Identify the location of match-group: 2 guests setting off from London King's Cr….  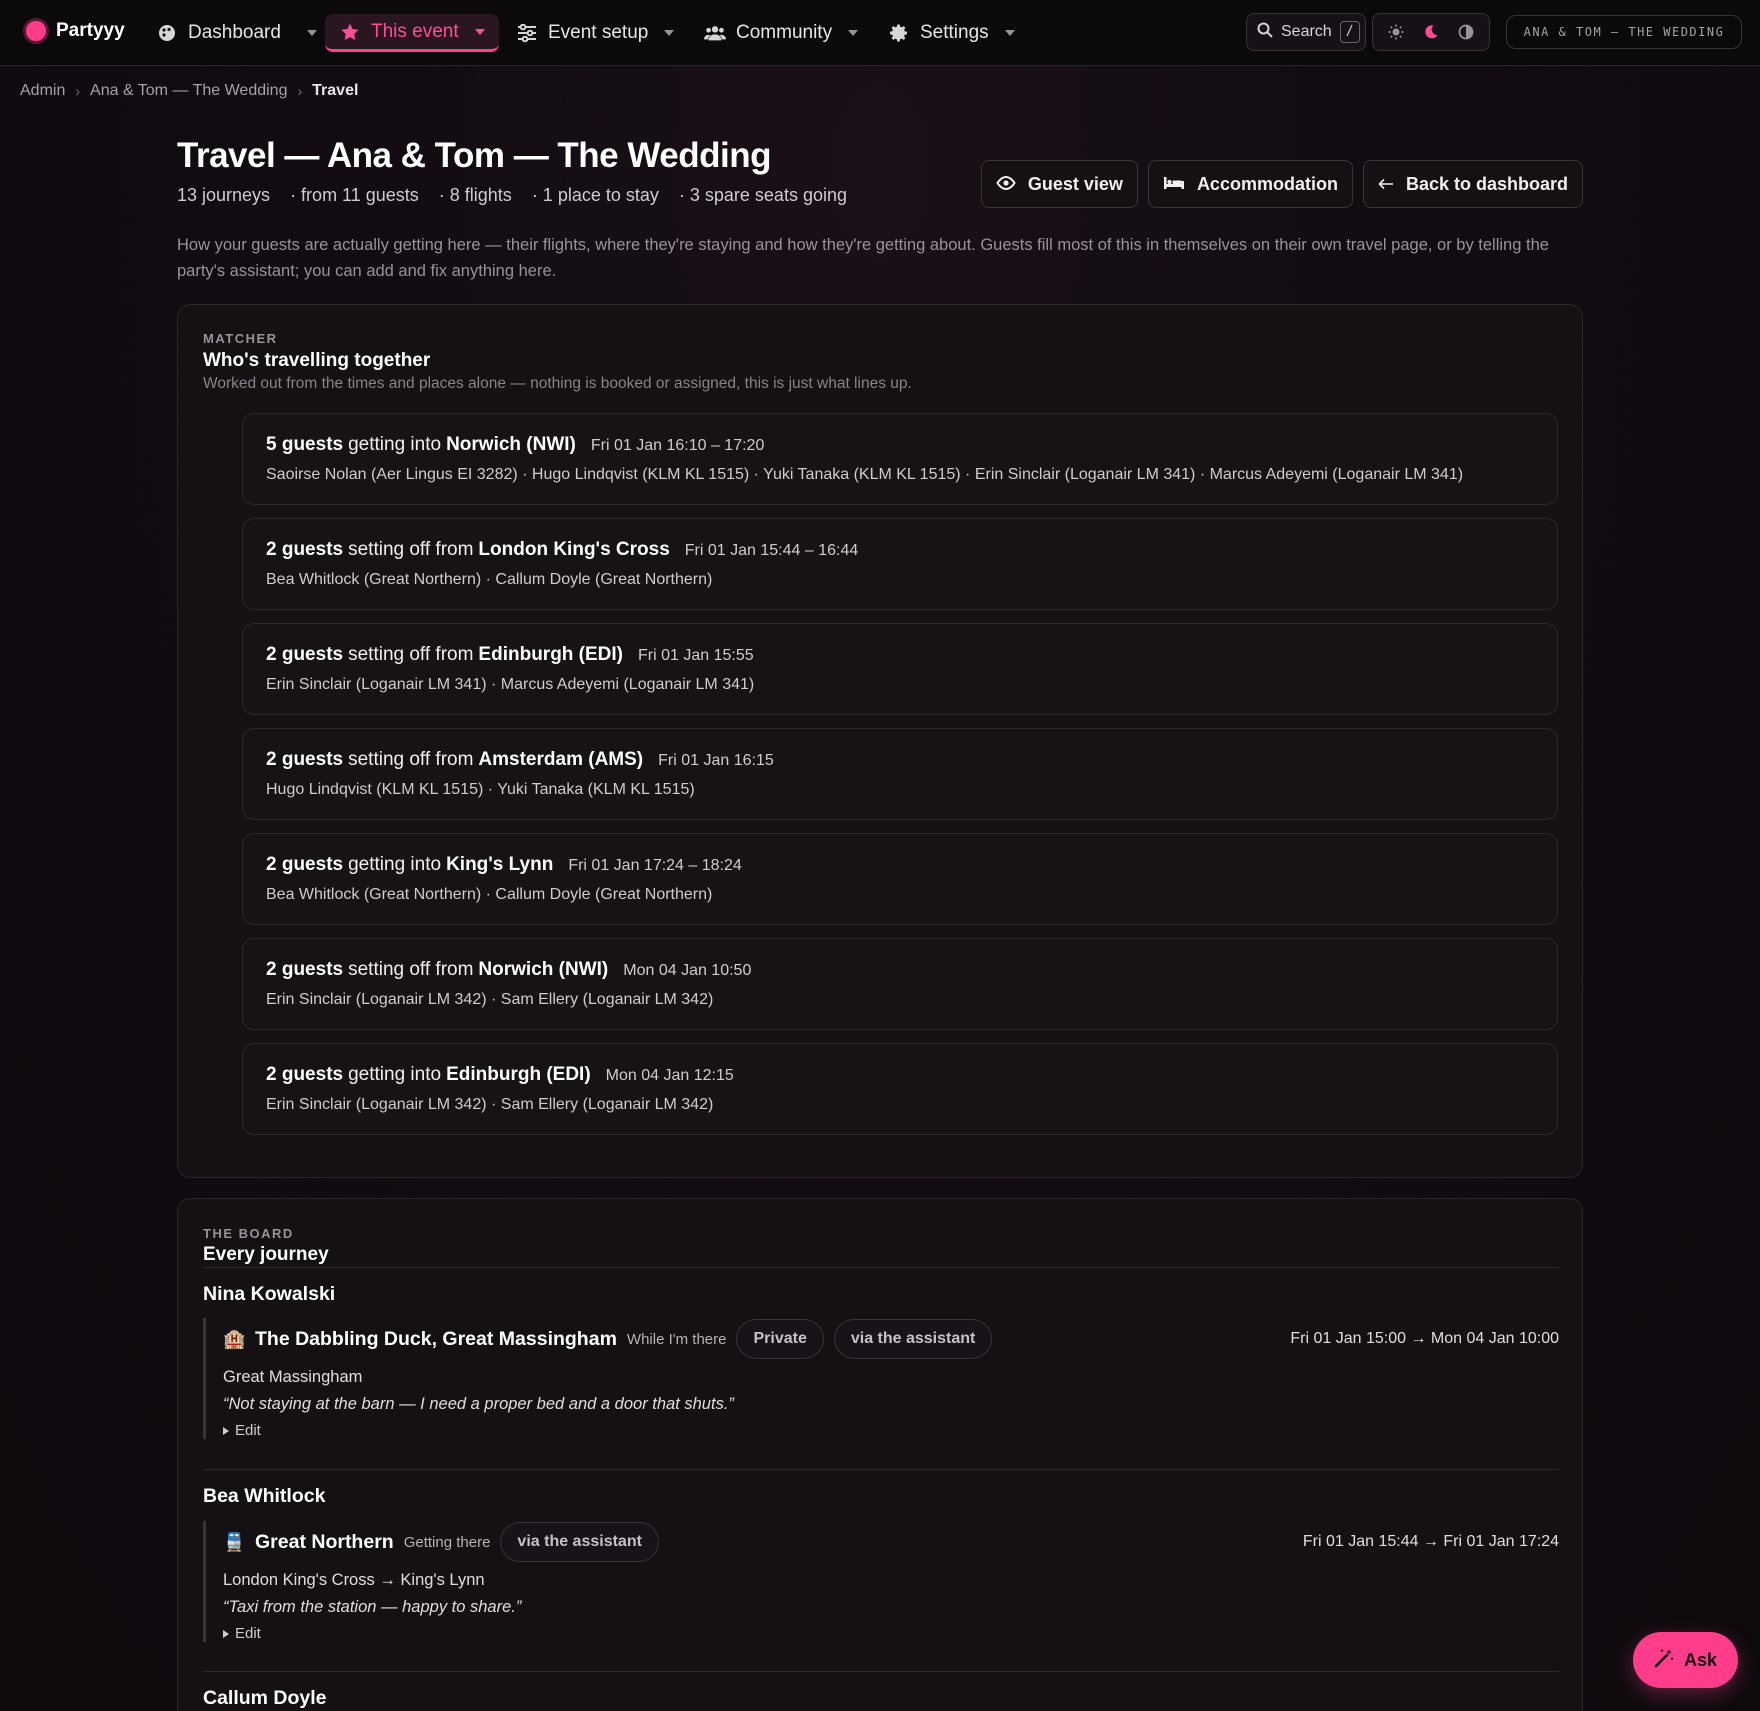
(900, 564).